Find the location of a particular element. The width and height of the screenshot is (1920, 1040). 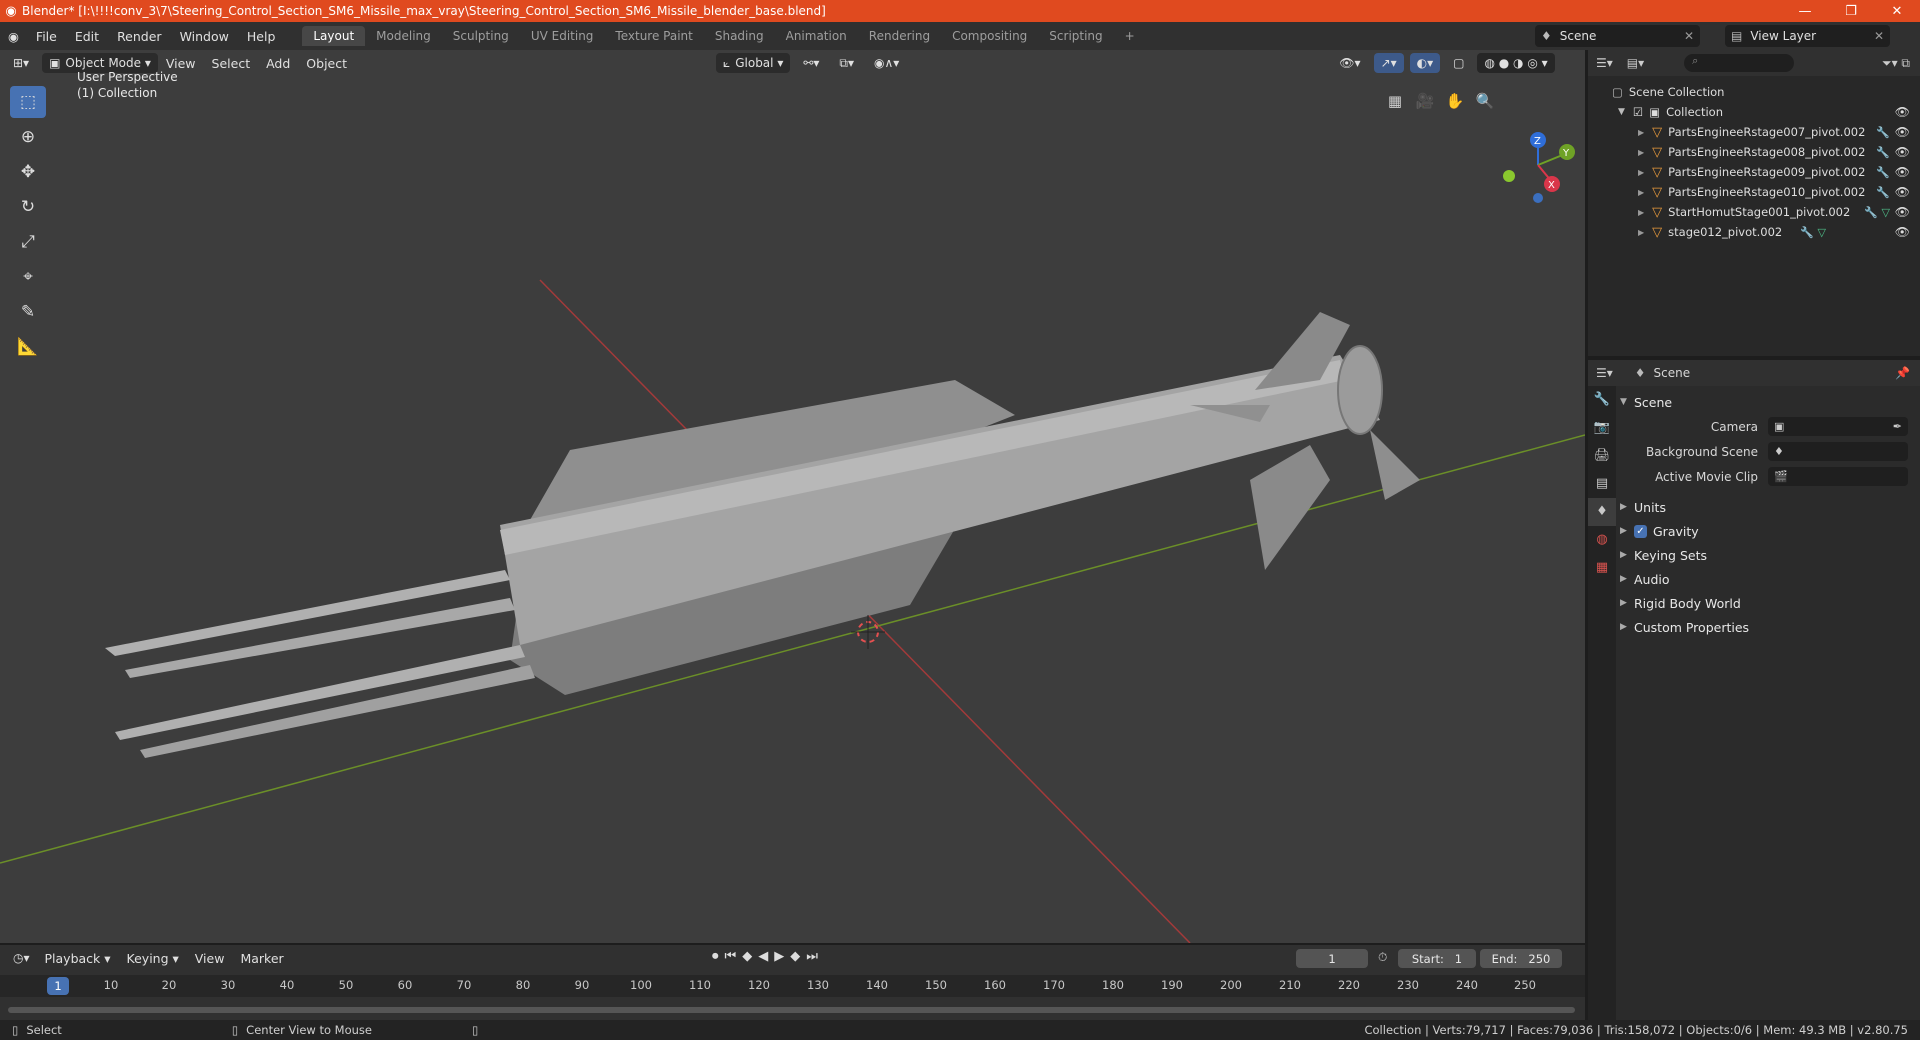

world-tab-icon: ◍ is located at coordinates (1602, 540).